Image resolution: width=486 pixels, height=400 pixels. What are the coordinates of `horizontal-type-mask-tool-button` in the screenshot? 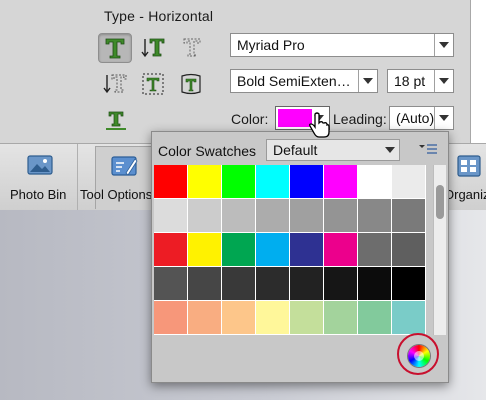 It's located at (192, 47).